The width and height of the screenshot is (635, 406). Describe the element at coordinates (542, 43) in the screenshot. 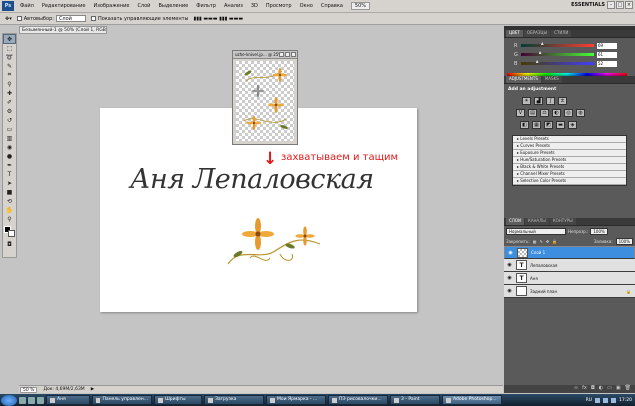

I see `slider-r-knob` at that location.